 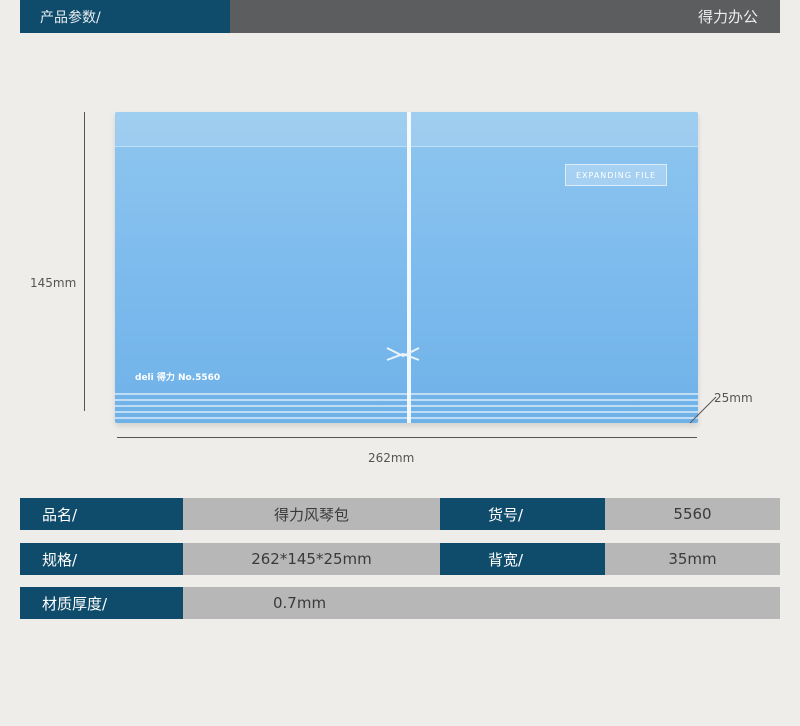 I want to click on width-dimension-line, so click(x=407, y=437).